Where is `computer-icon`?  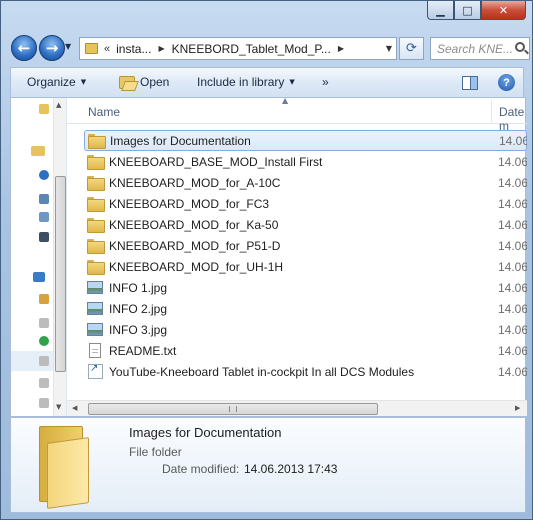
computer-icon is located at coordinates (39, 277).